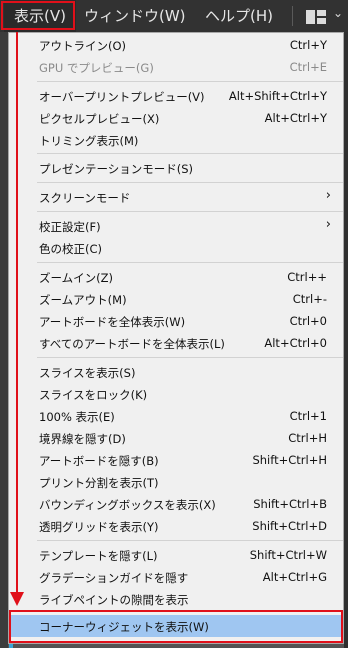  I want to click on menu-item-label: アウトライン(O), so click(83, 46).